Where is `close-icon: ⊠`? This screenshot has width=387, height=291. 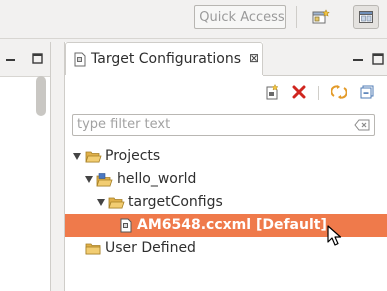
close-icon: ⊠ is located at coordinates (254, 58).